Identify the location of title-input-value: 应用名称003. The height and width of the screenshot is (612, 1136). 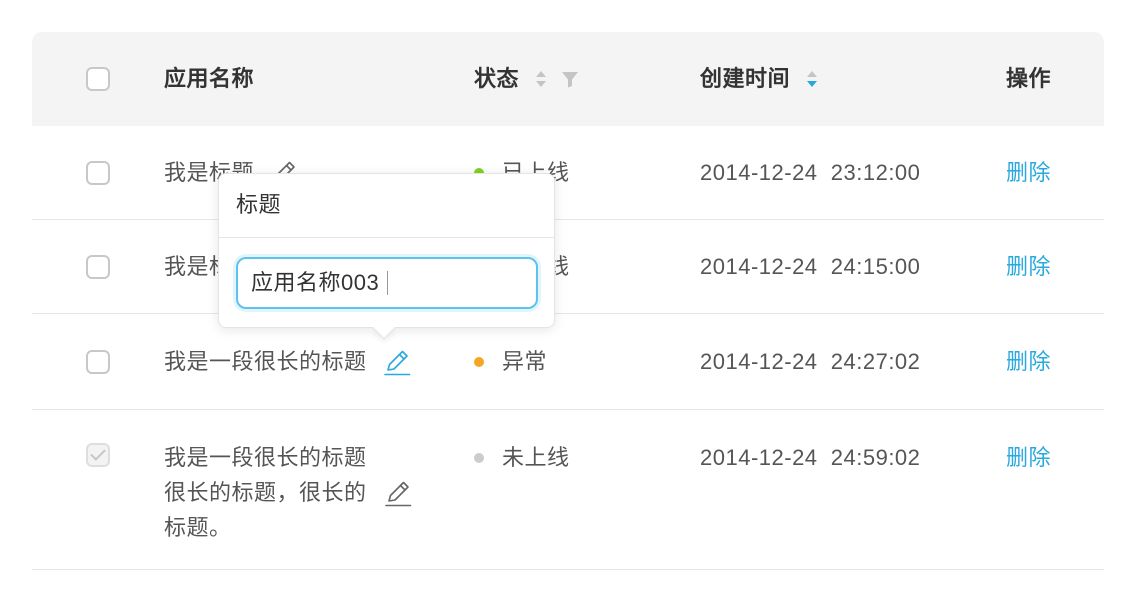
(315, 282).